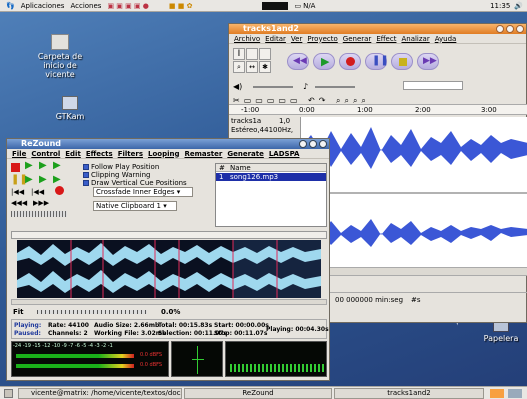 This screenshot has height=399, width=527. What do you see at coordinates (306, 86) in the screenshot?
I see `mic-icon: ♪` at bounding box center [306, 86].